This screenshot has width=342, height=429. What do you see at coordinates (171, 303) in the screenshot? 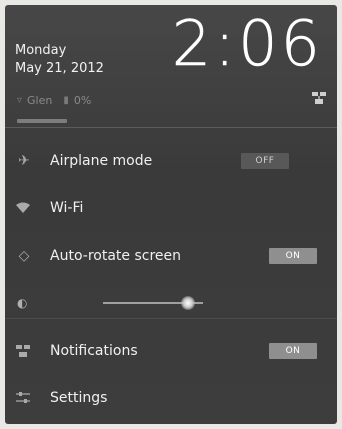
I see `brightness-row: ◐` at bounding box center [171, 303].